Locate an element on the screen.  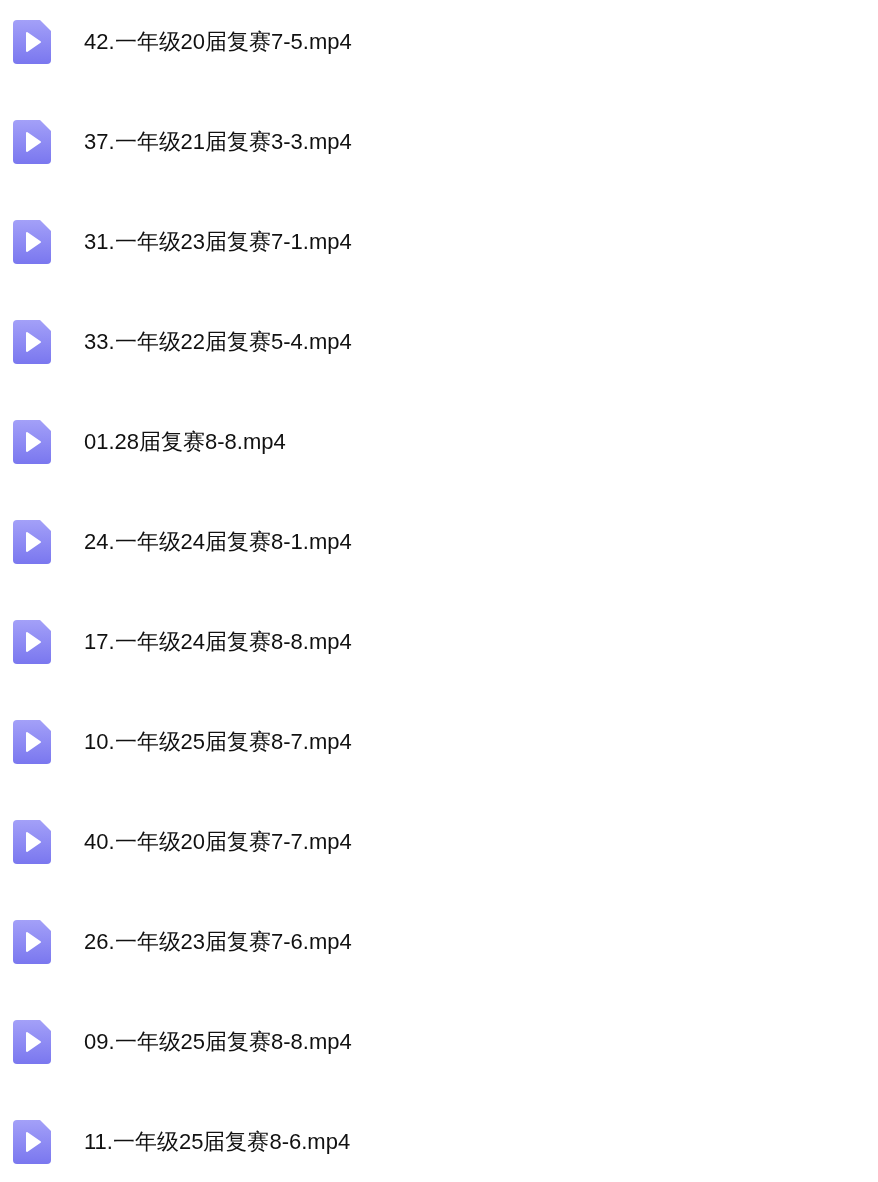
file-name: 11.一年级25届复赛8-6.mp4 is located at coordinates (217, 1142).